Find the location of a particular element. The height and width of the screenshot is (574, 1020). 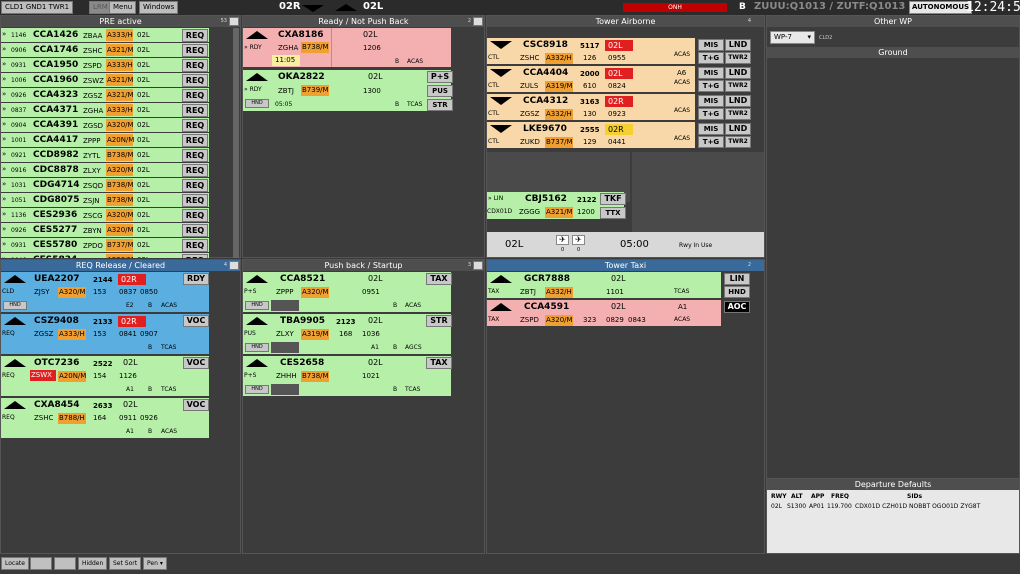

action-button: TAX is located at coordinates (439, 363).